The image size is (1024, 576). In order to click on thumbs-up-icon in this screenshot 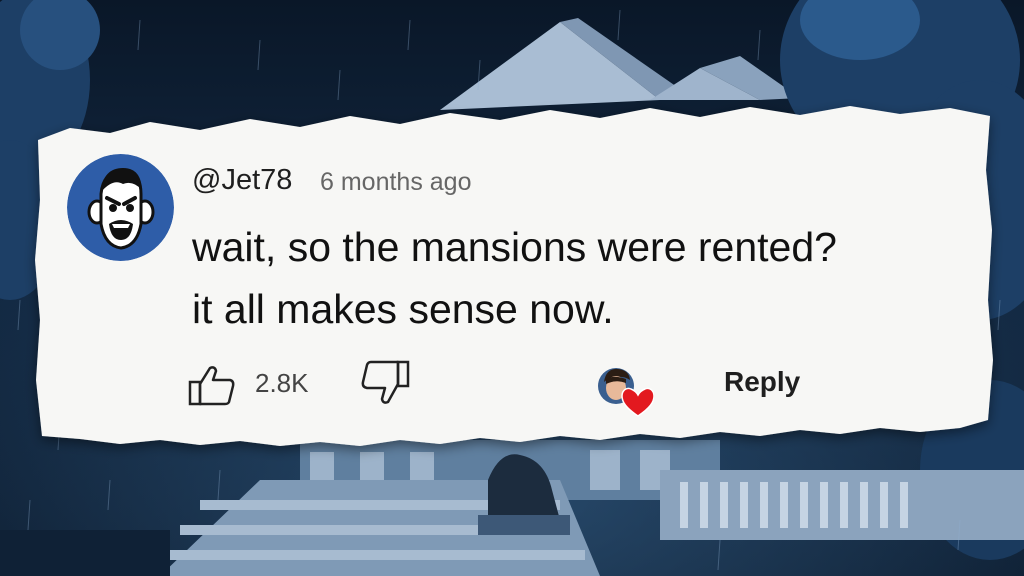, I will do `click(212, 385)`.